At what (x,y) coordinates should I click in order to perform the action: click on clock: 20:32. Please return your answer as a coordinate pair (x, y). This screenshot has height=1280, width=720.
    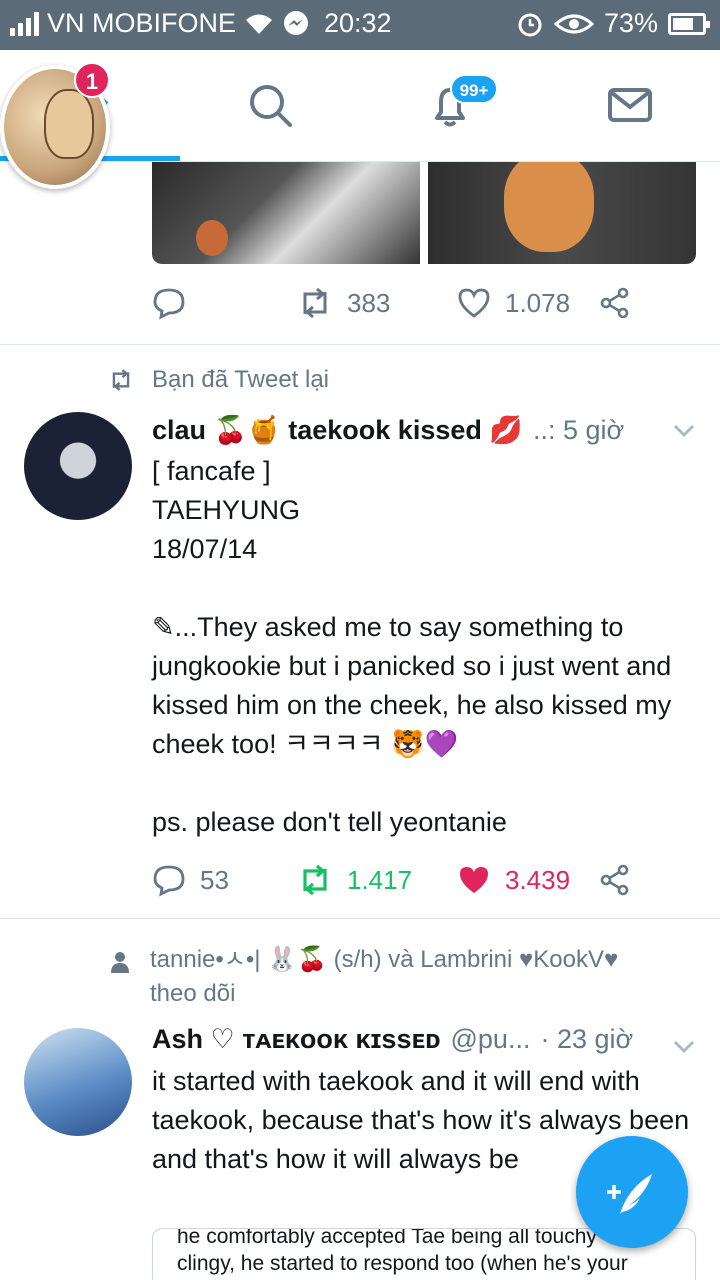
    Looking at the image, I should click on (358, 23).